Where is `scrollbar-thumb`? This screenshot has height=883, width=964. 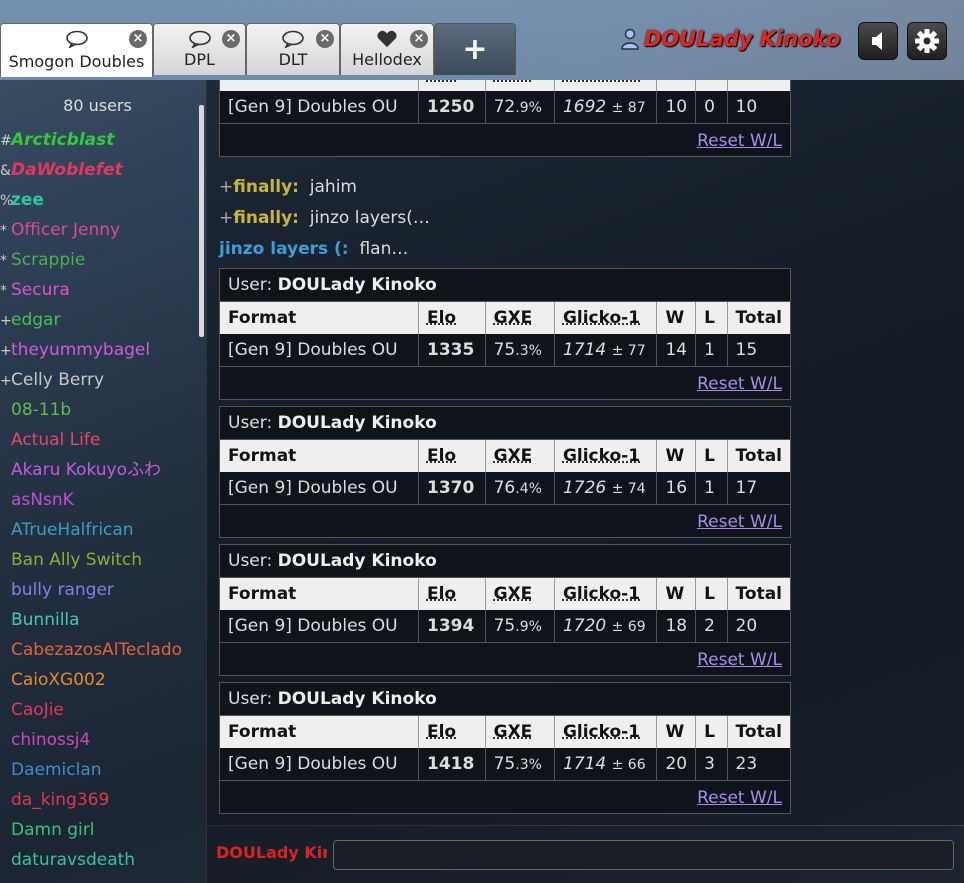
scrollbar-thumb is located at coordinates (201, 221).